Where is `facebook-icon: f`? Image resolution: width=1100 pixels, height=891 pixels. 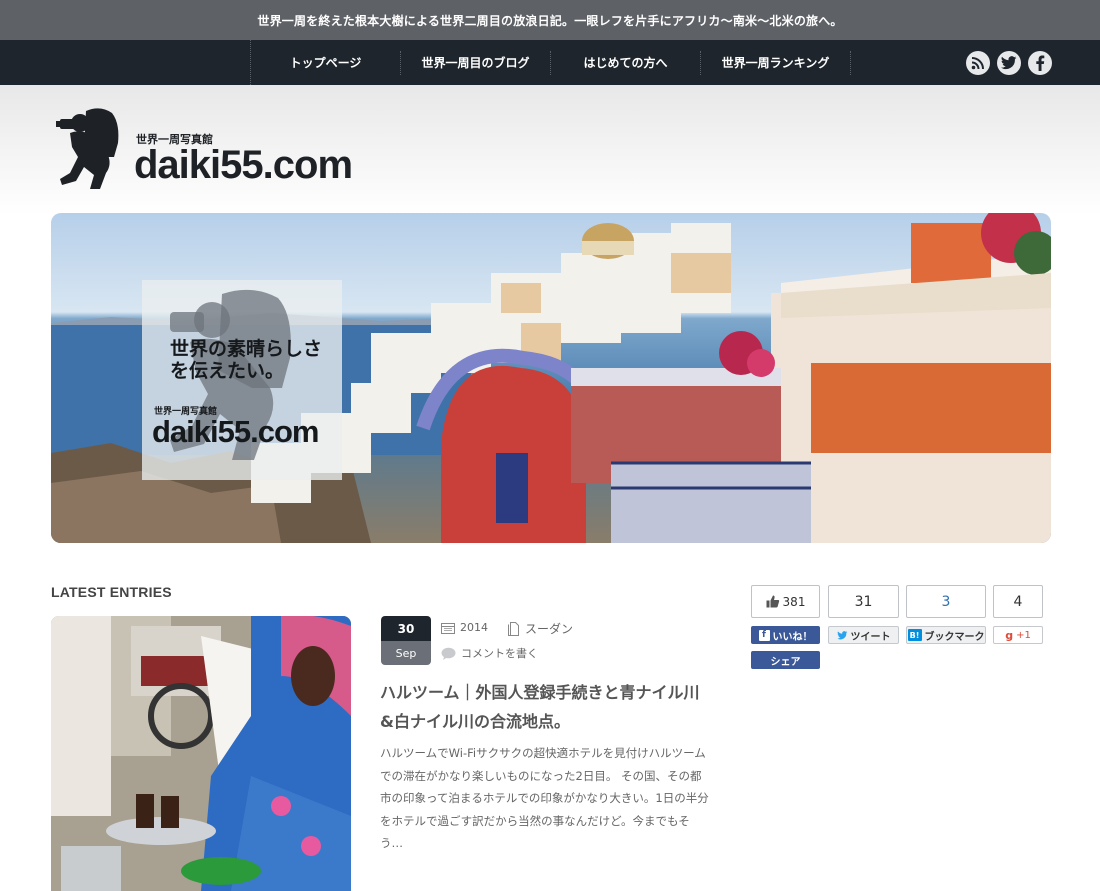 facebook-icon: f is located at coordinates (764, 635).